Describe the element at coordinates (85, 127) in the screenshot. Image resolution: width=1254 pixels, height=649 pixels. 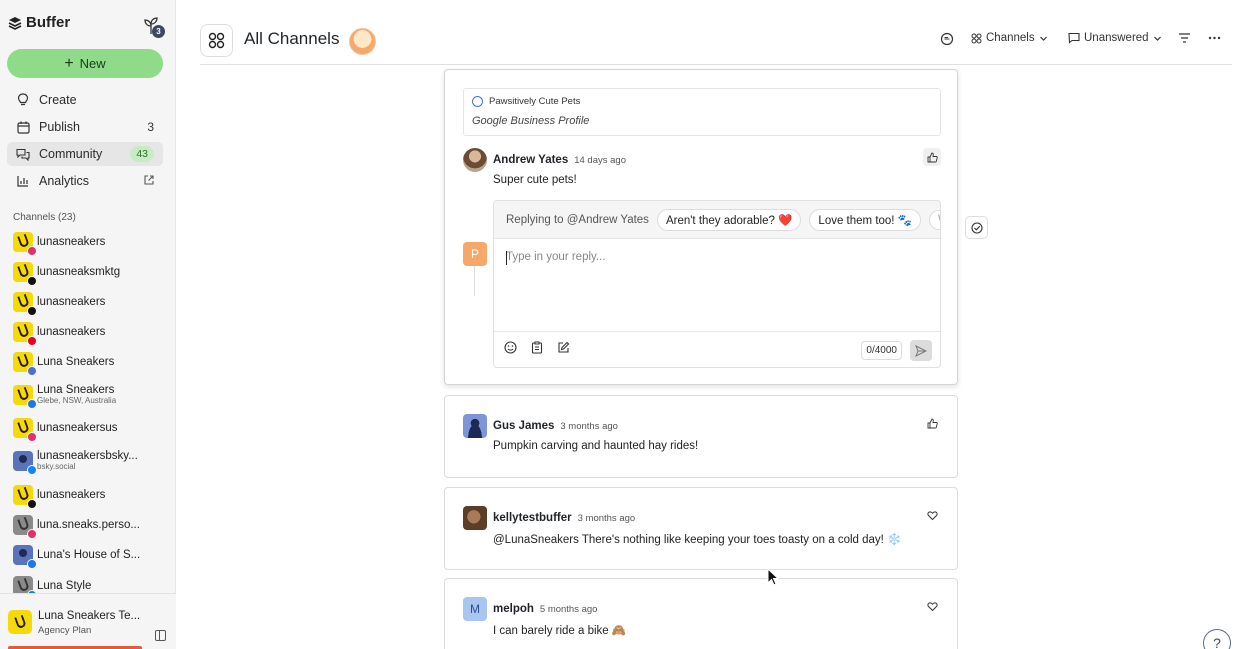
I see `nav-item-publish: Publish 3` at that location.